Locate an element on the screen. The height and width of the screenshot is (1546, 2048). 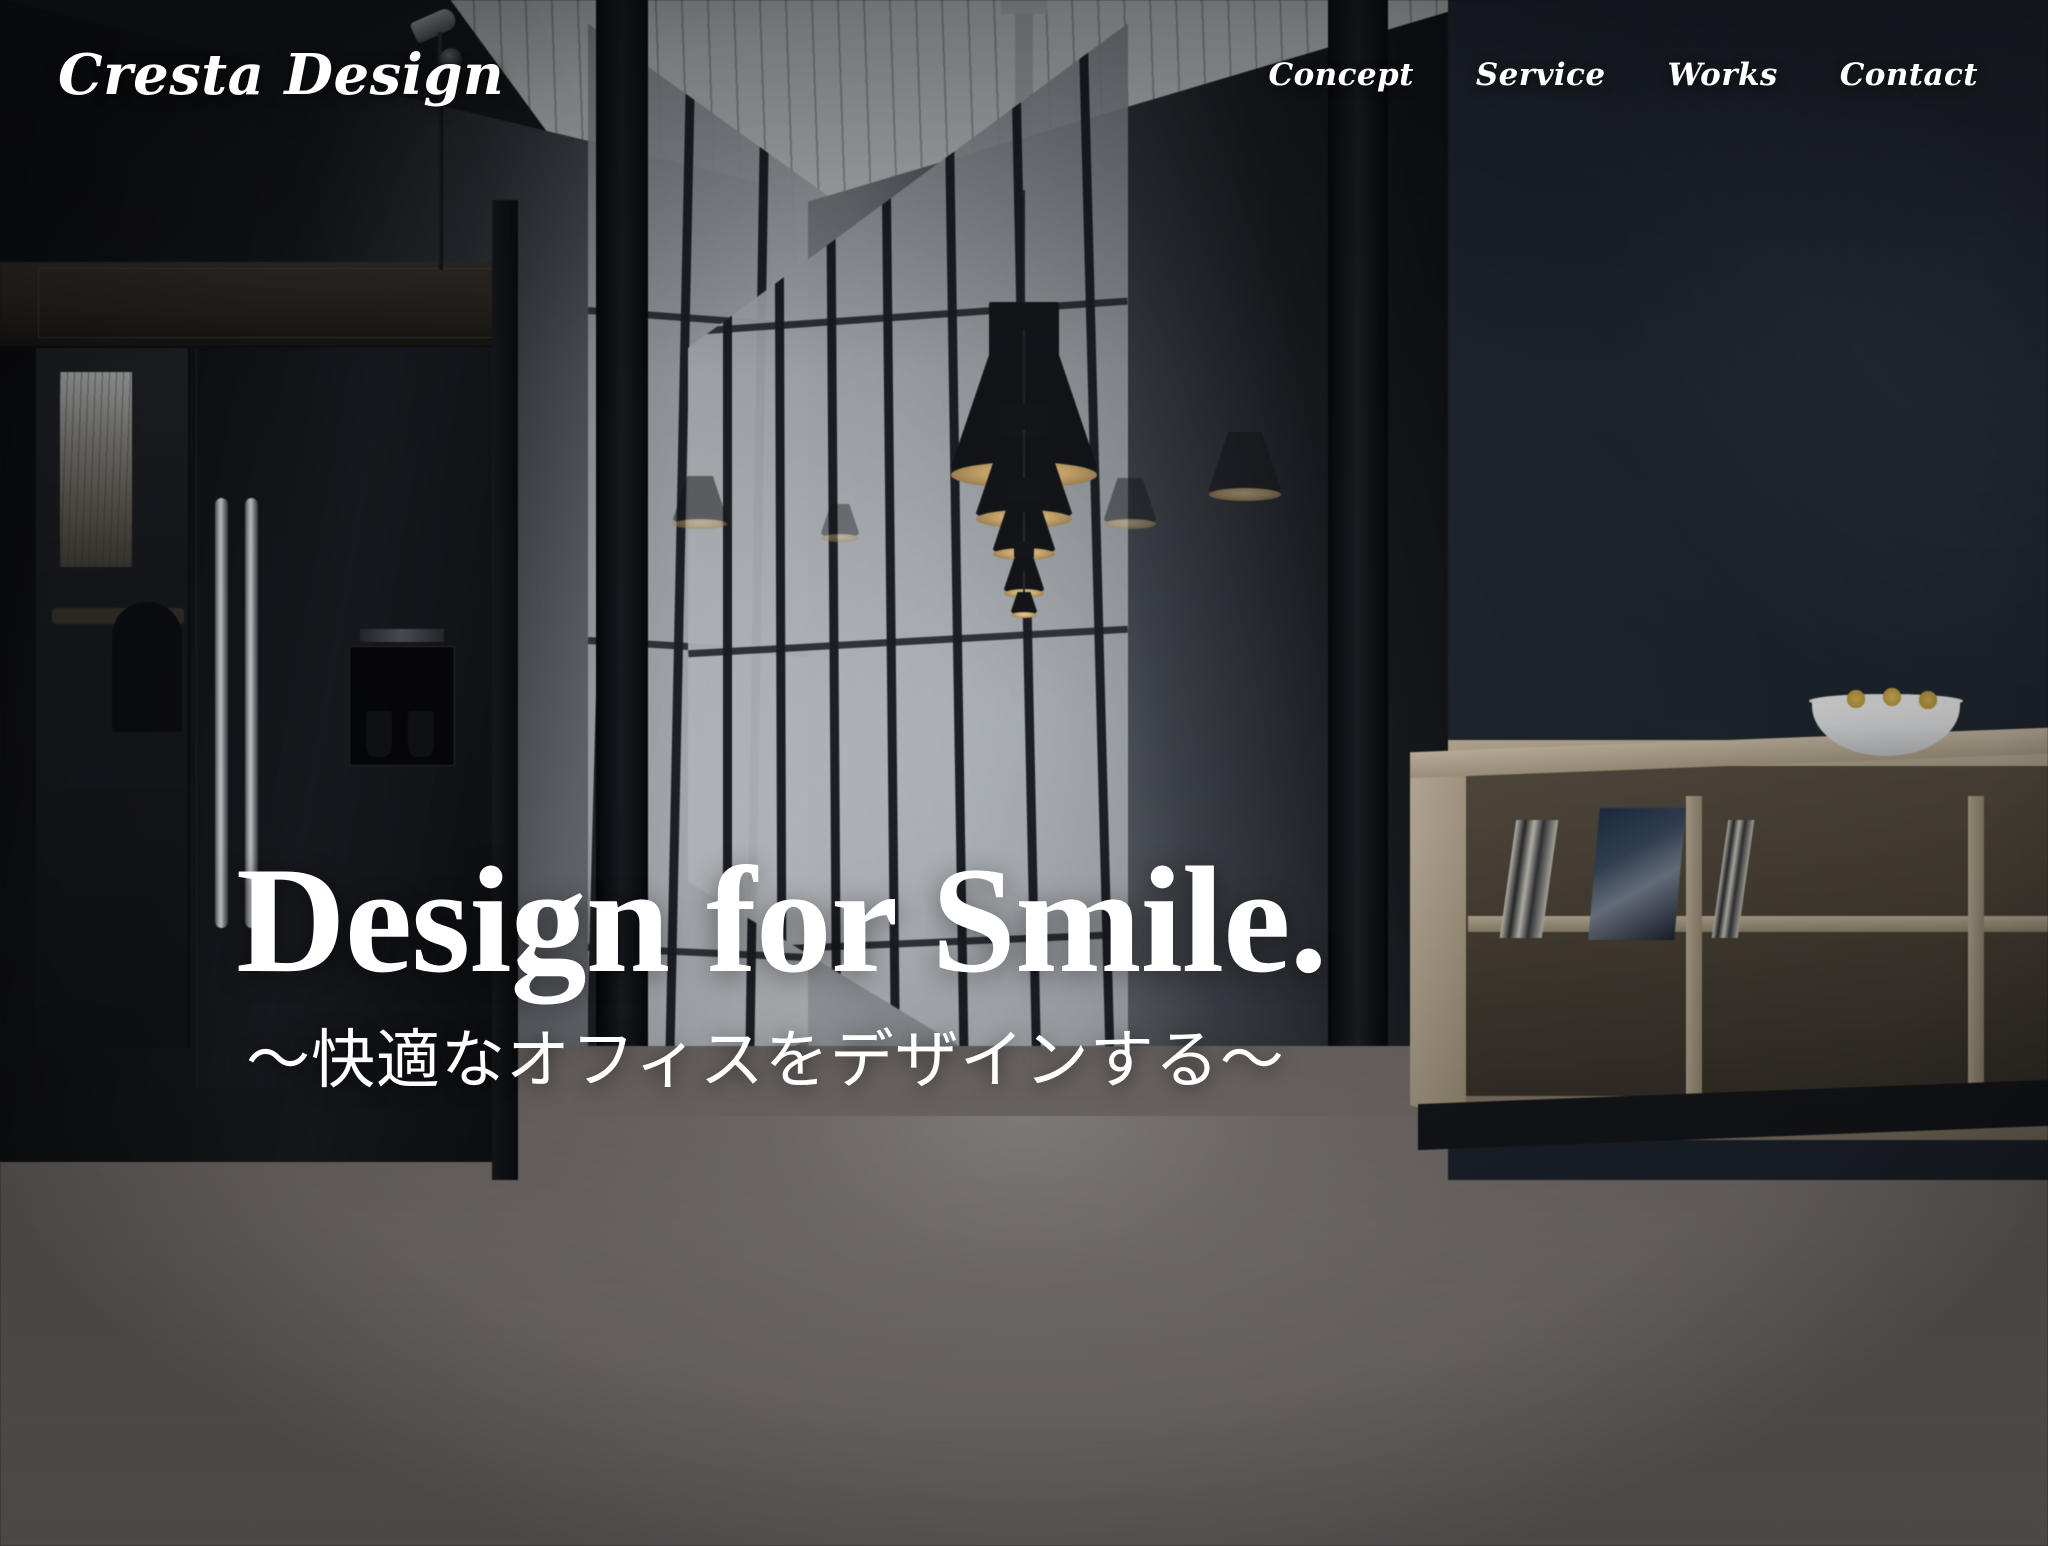
chair-silhouette is located at coordinates (147, 667).